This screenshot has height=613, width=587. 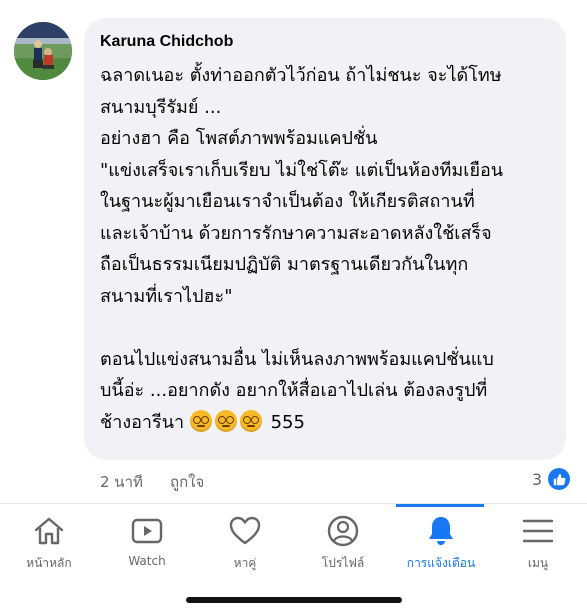 I want to click on comment-last-line-suffix: 555, so click(x=287, y=422).